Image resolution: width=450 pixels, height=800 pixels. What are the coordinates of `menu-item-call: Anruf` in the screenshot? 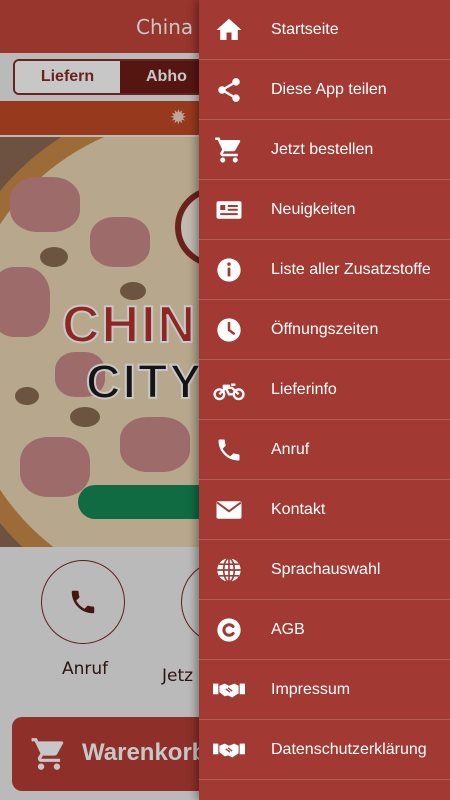 It's located at (324, 450).